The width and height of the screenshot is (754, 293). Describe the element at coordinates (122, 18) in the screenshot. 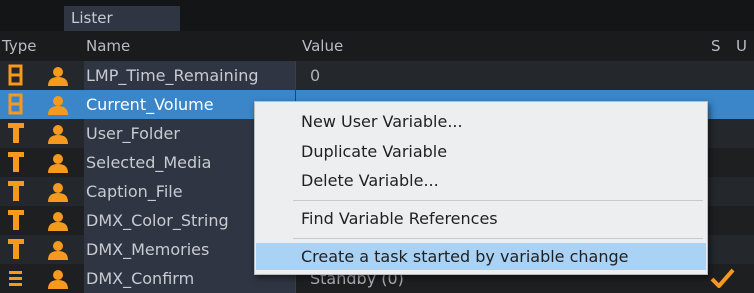

I see `tab-lister: Lister` at that location.